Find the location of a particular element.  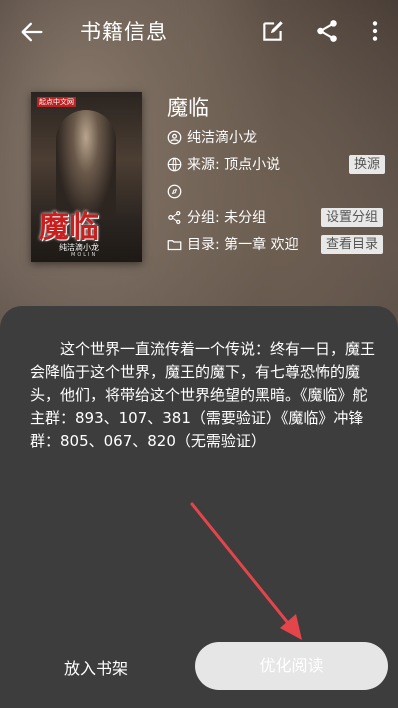

group-row: 分组: 未分组 is located at coordinates (216, 217).